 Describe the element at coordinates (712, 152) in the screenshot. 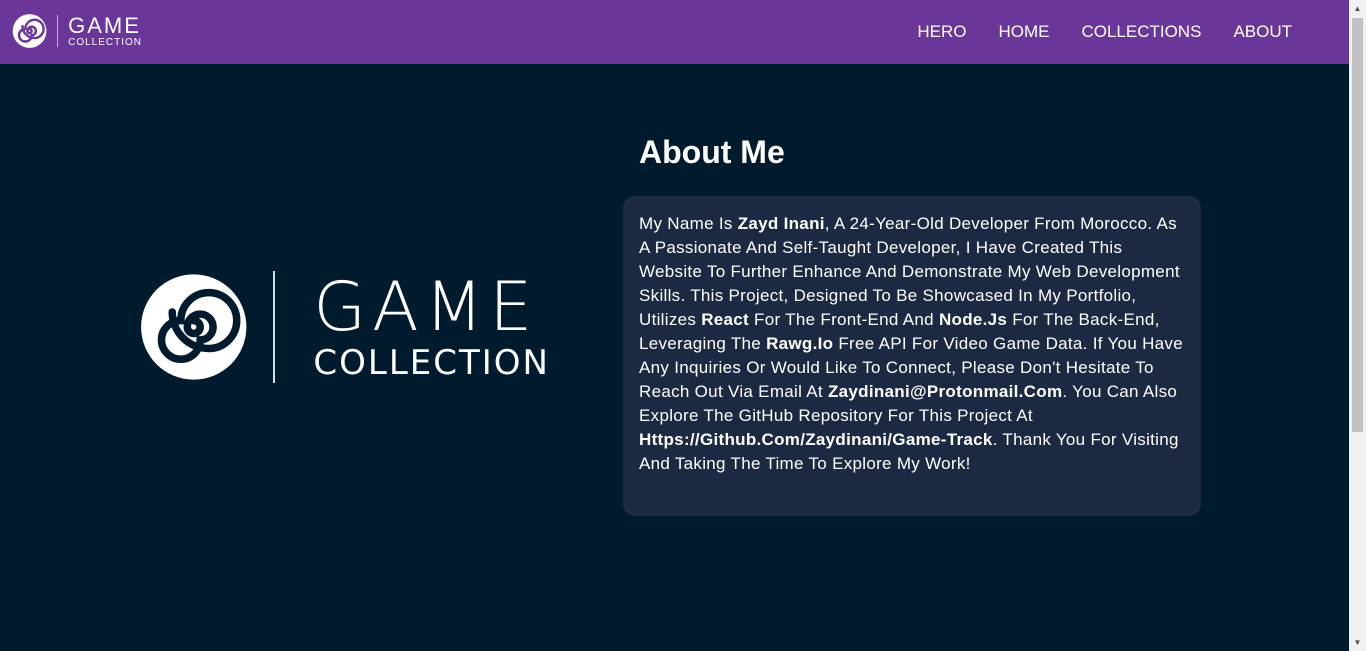

I see `about-title: About Me` at that location.